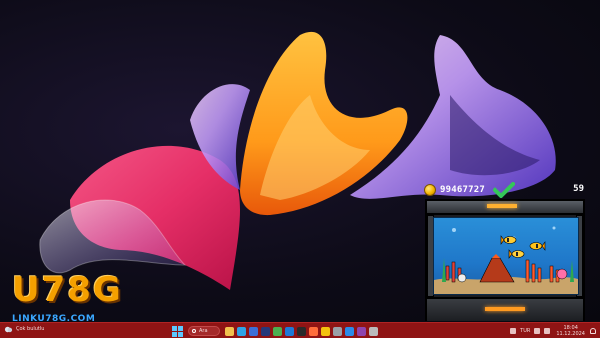 The image size is (600, 338). What do you see at coordinates (537, 331) in the screenshot?
I see `wifi-icon` at bounding box center [537, 331].